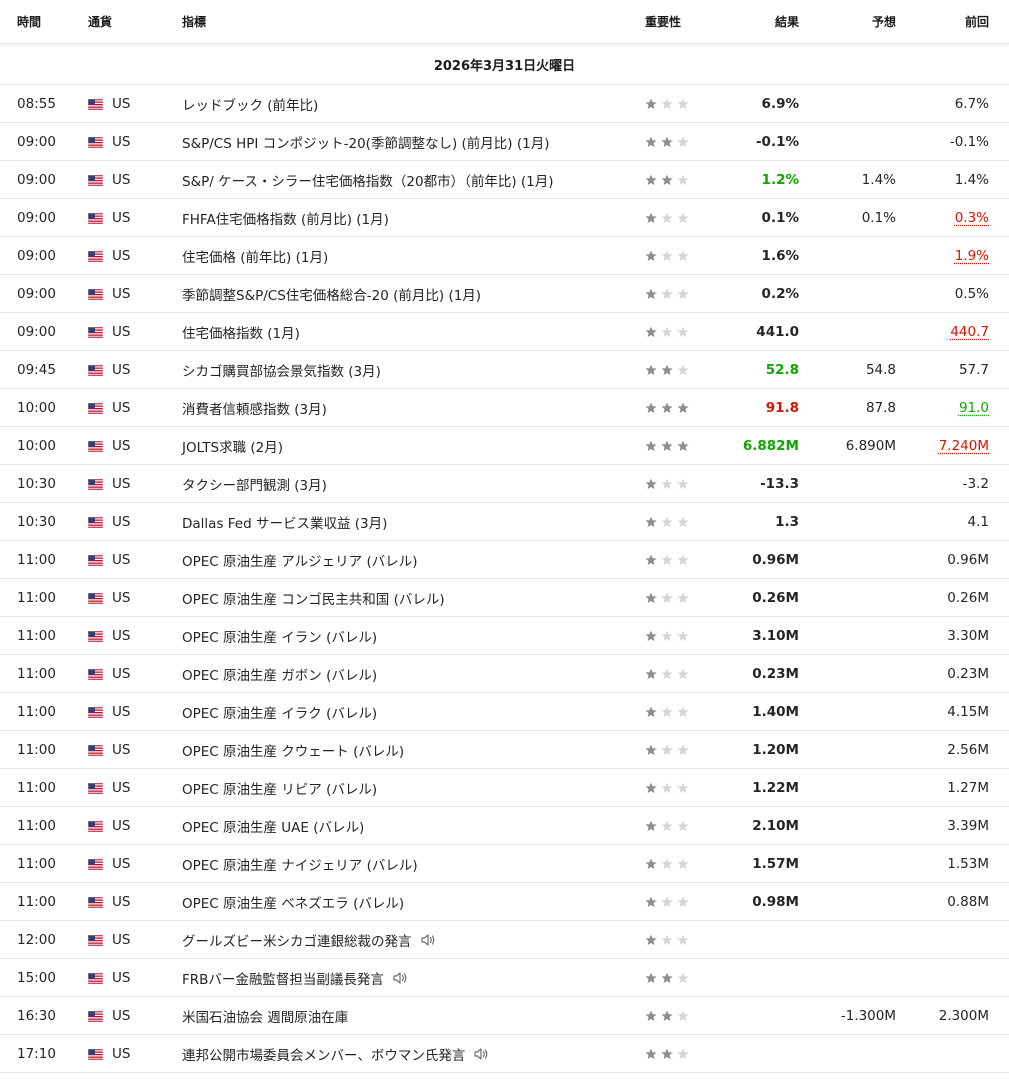 The image size is (1009, 1085). I want to click on indicator-name: OPEC 原油生産 リビア (バレル), so click(279, 788).